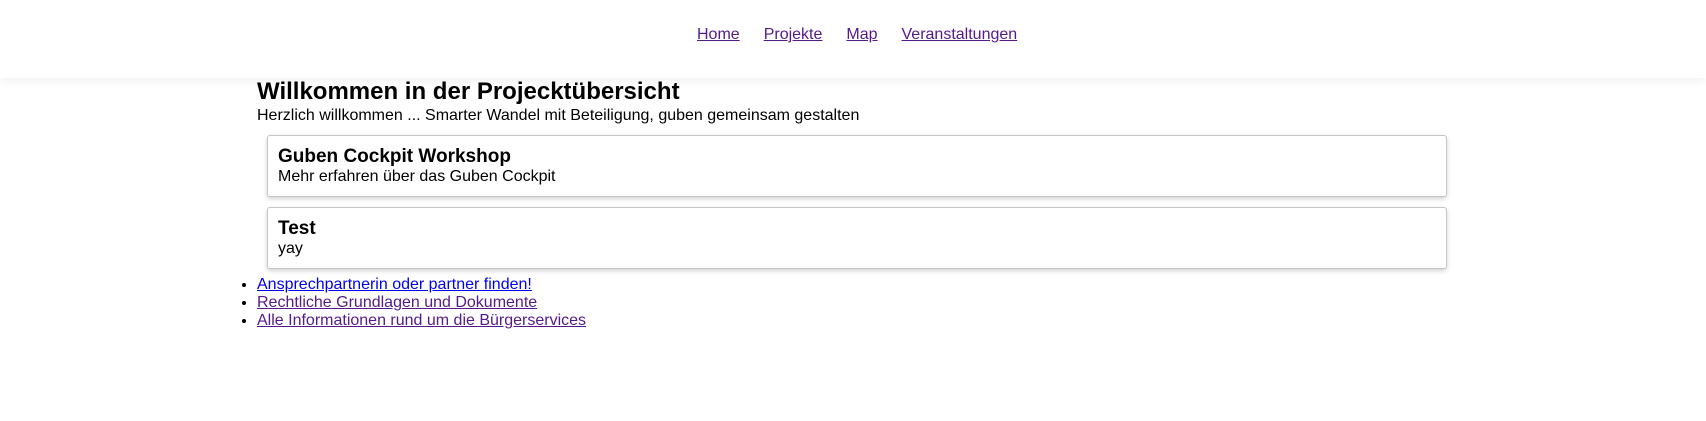 The image size is (1706, 421). I want to click on list-item: Ansprechpartnerin oder partner finden!, so click(421, 285).